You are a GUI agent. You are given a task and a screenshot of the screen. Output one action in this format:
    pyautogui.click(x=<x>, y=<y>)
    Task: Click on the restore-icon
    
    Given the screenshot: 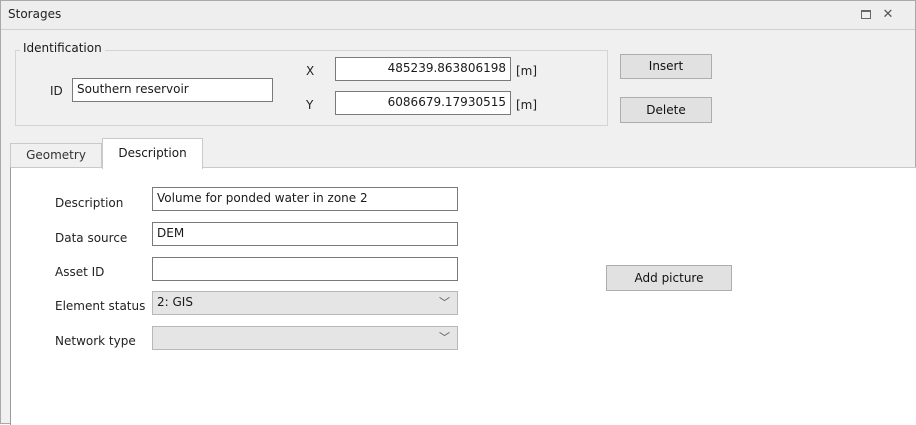 What is the action you would take?
    pyautogui.click(x=866, y=15)
    